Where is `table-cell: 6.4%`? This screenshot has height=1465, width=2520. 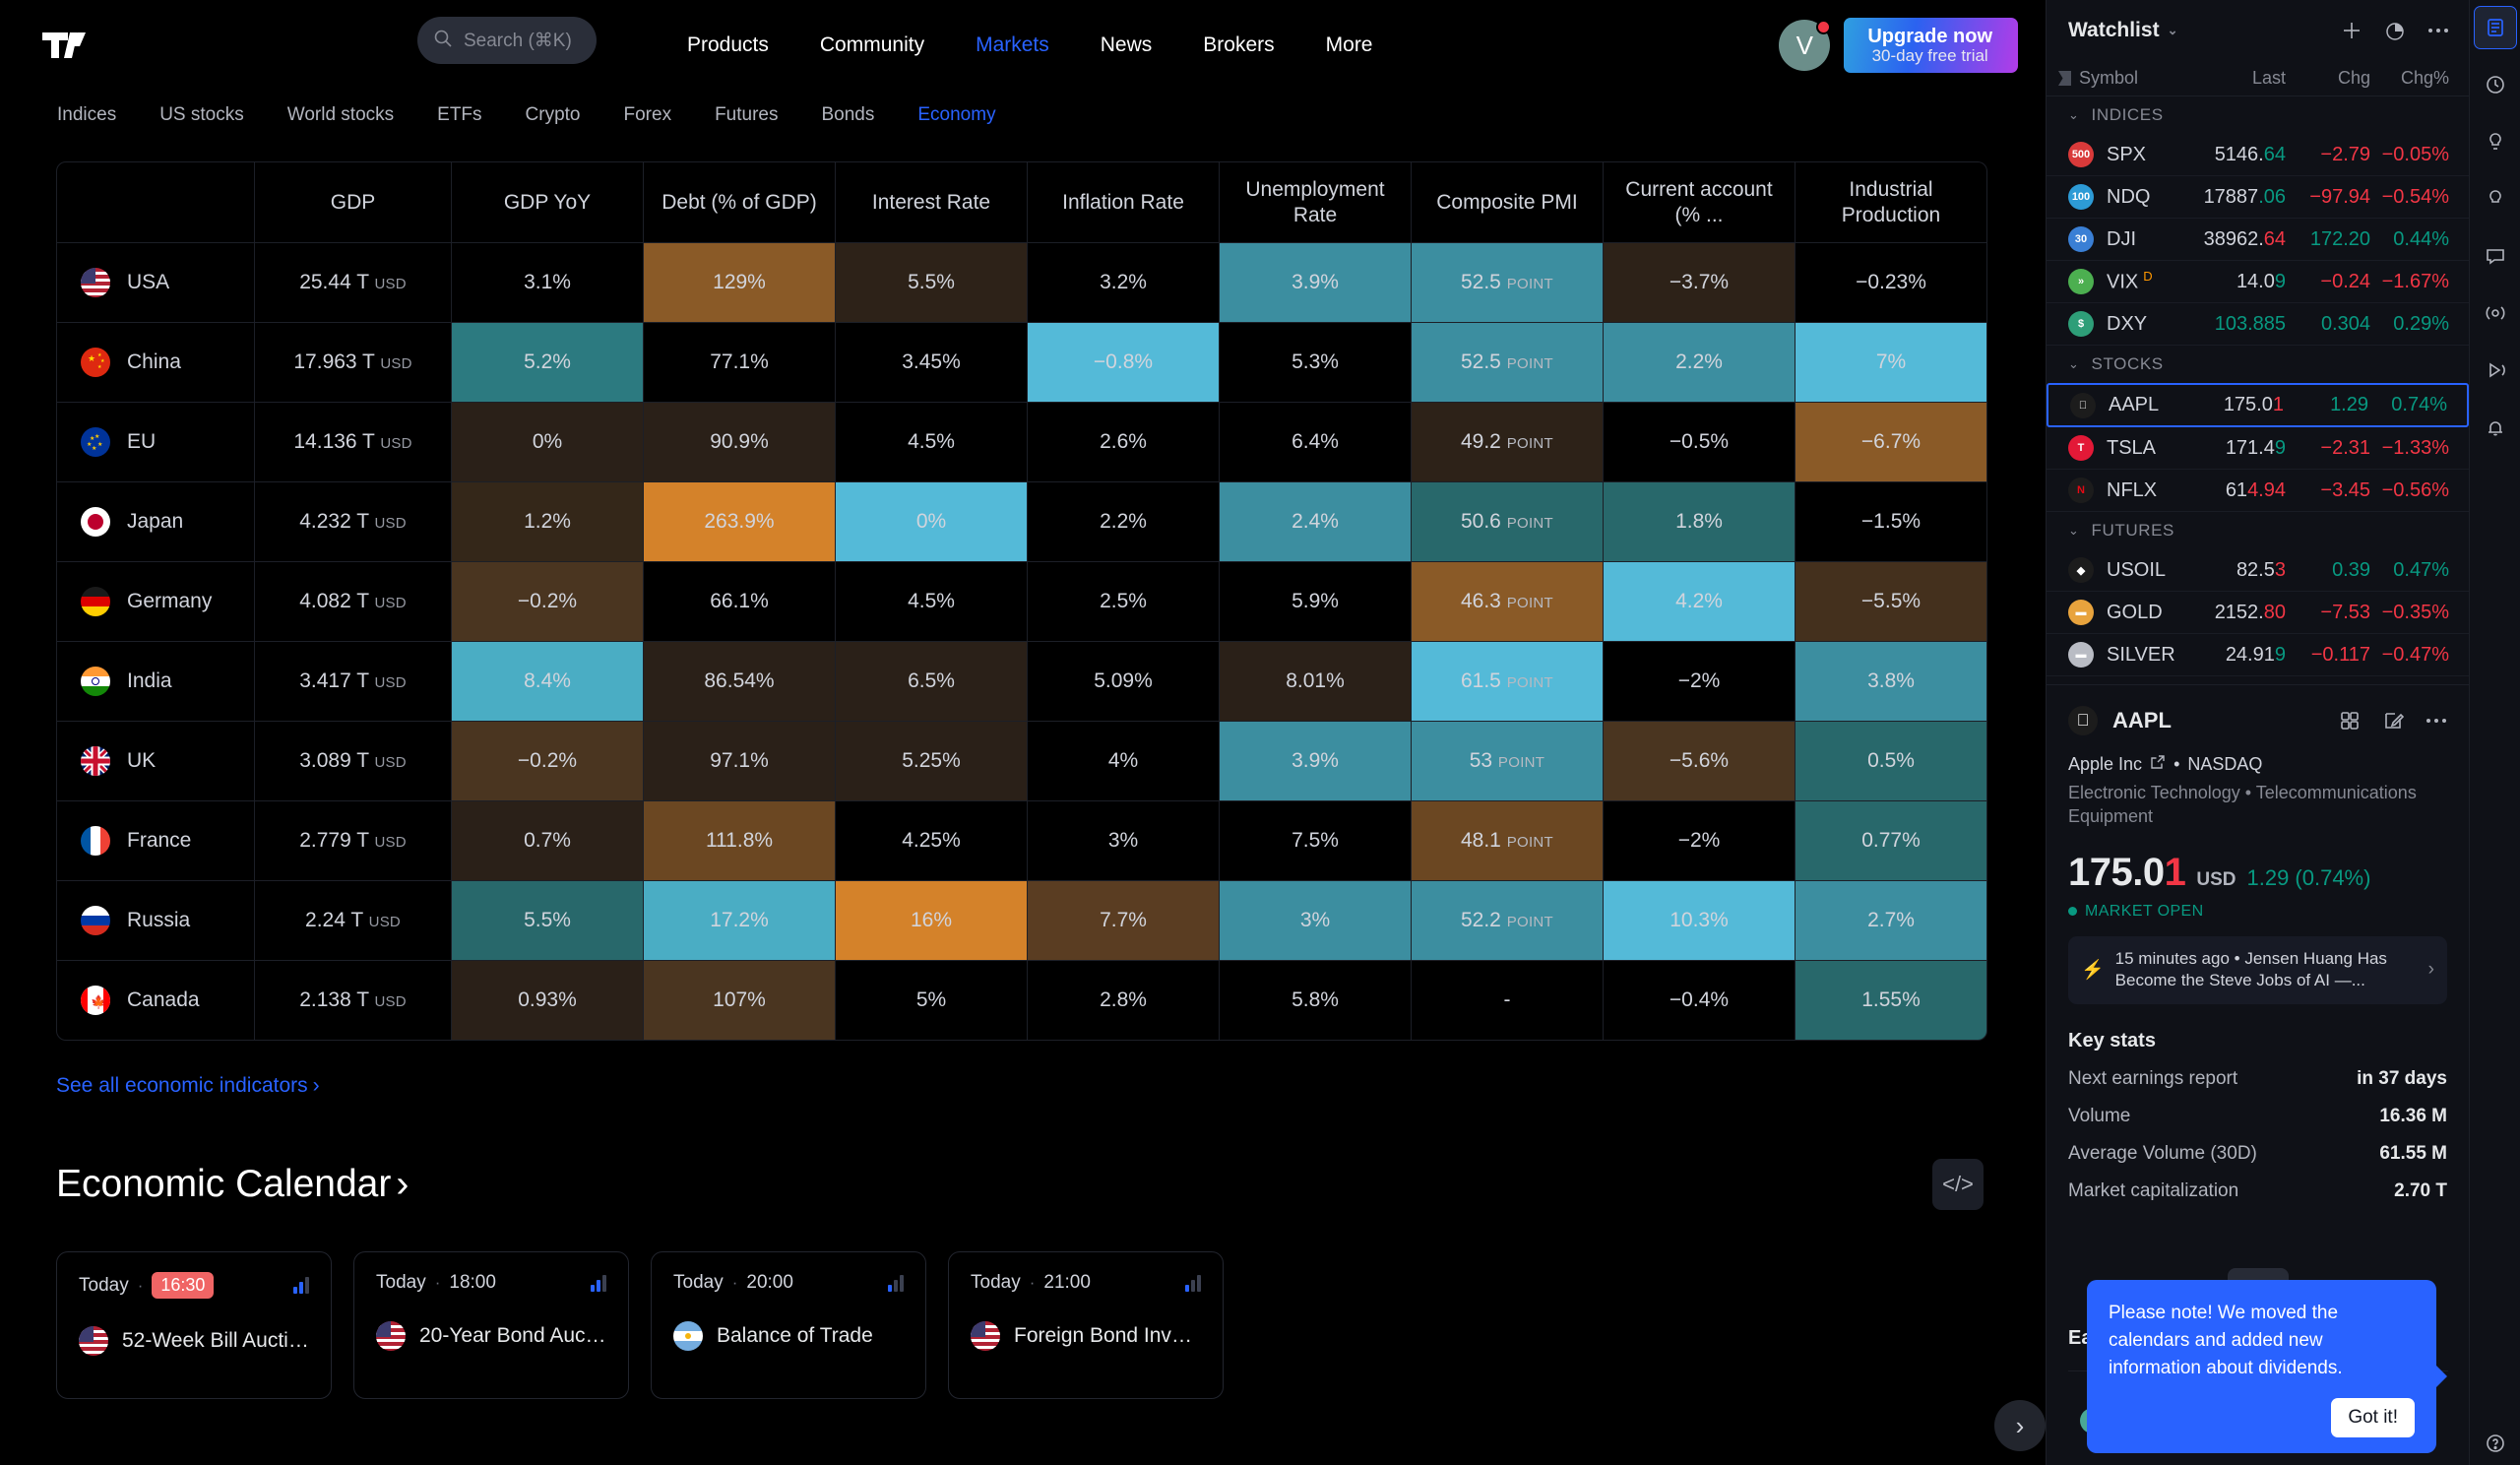
table-cell: 6.4% is located at coordinates (1316, 442).